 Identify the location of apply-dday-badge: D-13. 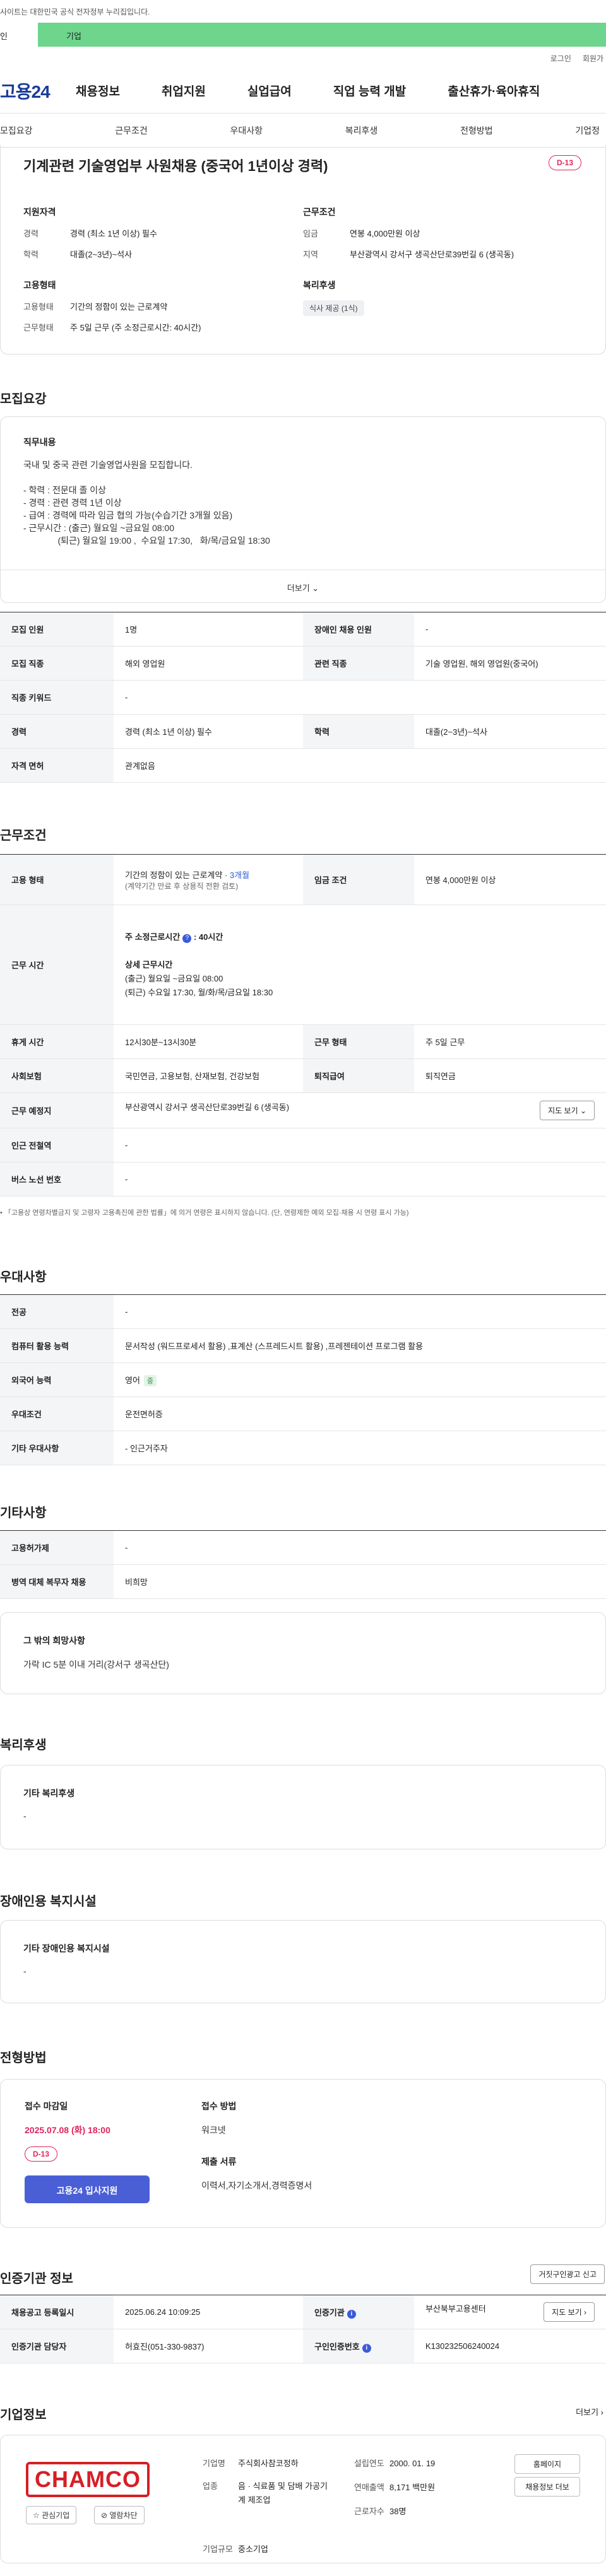
(41, 2154).